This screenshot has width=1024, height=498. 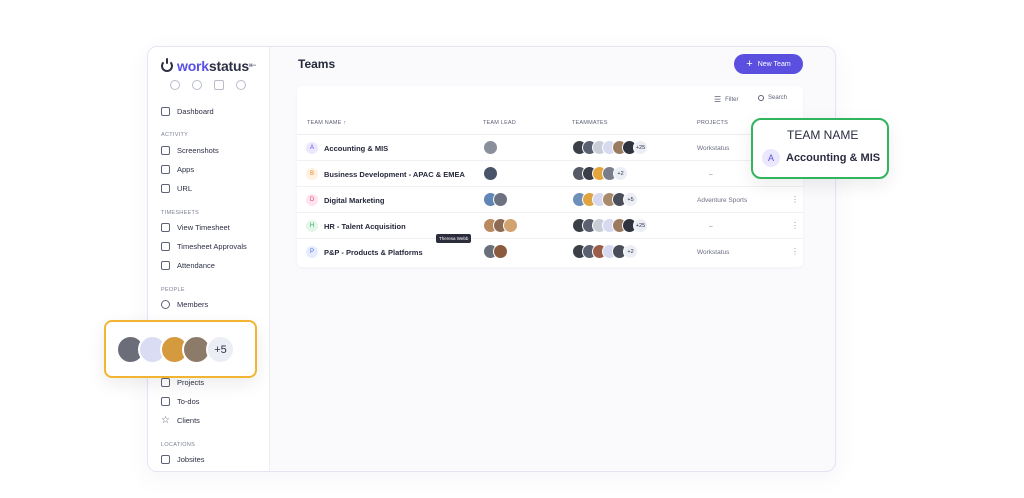 I want to click on new-team-button: + New Team, so click(x=768, y=64).